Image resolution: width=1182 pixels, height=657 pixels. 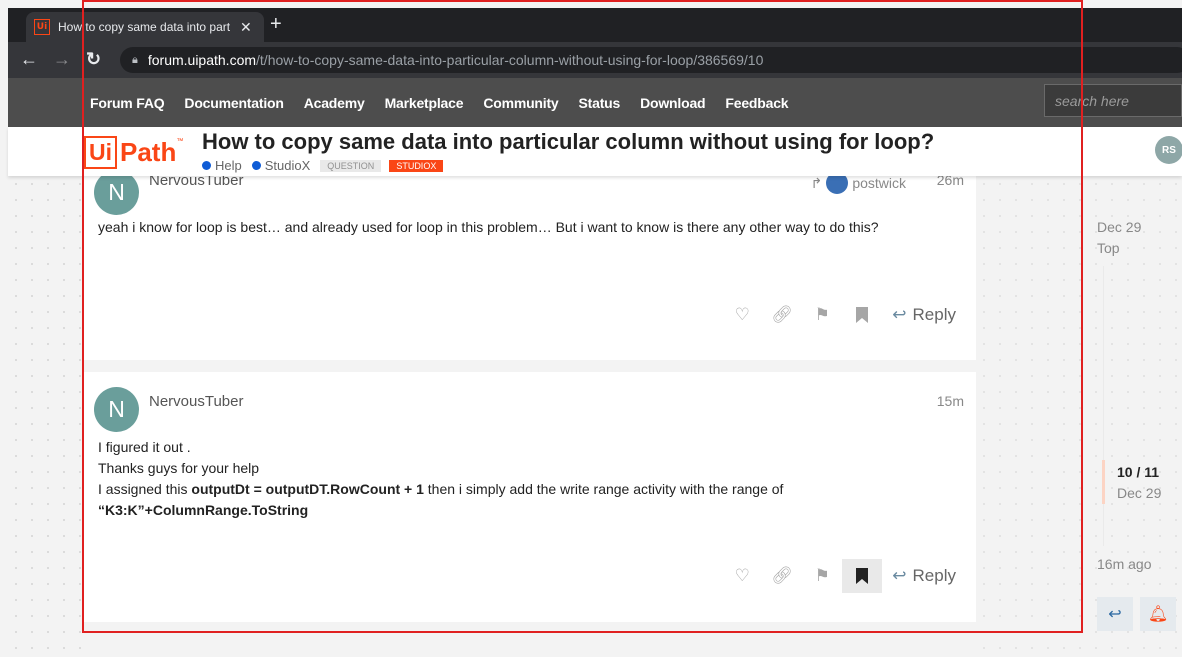 What do you see at coordinates (179, 468) in the screenshot?
I see `post-text-line: Thanks guys for your help` at bounding box center [179, 468].